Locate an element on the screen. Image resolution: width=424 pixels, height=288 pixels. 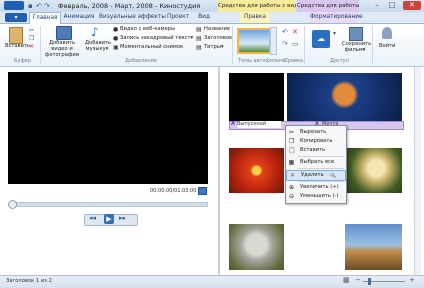
context-tab-photo: Средства для работы с ф is located at coordinates (328, 6).